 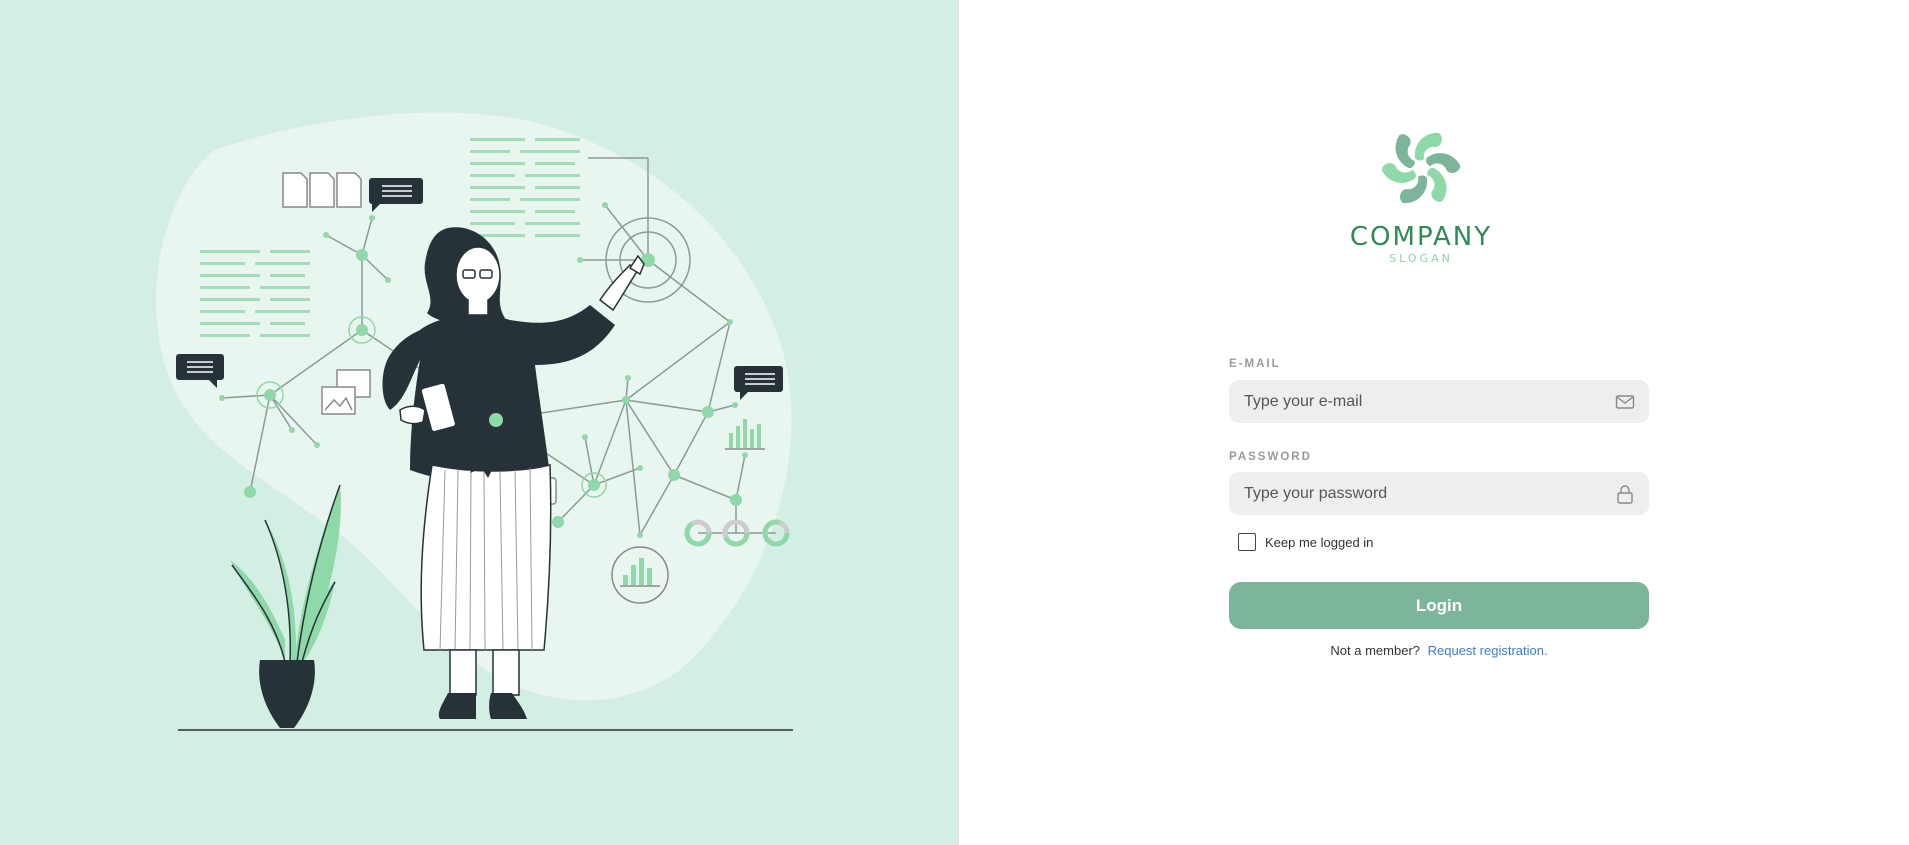 What do you see at coordinates (1625, 402) in the screenshot?
I see `mail-icon` at bounding box center [1625, 402].